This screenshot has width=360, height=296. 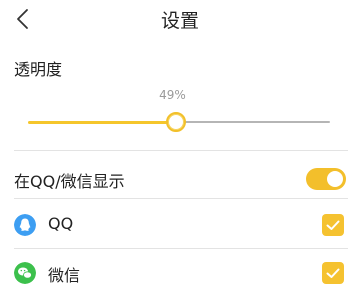 I want to click on transparency-label: 透明度, so click(x=38, y=69).